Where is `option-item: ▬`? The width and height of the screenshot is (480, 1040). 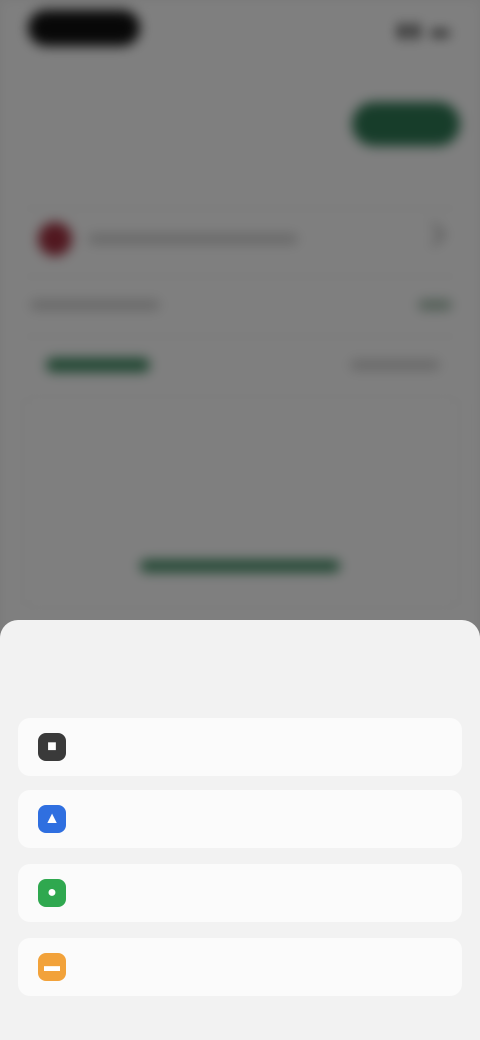 option-item: ▬ is located at coordinates (240, 967).